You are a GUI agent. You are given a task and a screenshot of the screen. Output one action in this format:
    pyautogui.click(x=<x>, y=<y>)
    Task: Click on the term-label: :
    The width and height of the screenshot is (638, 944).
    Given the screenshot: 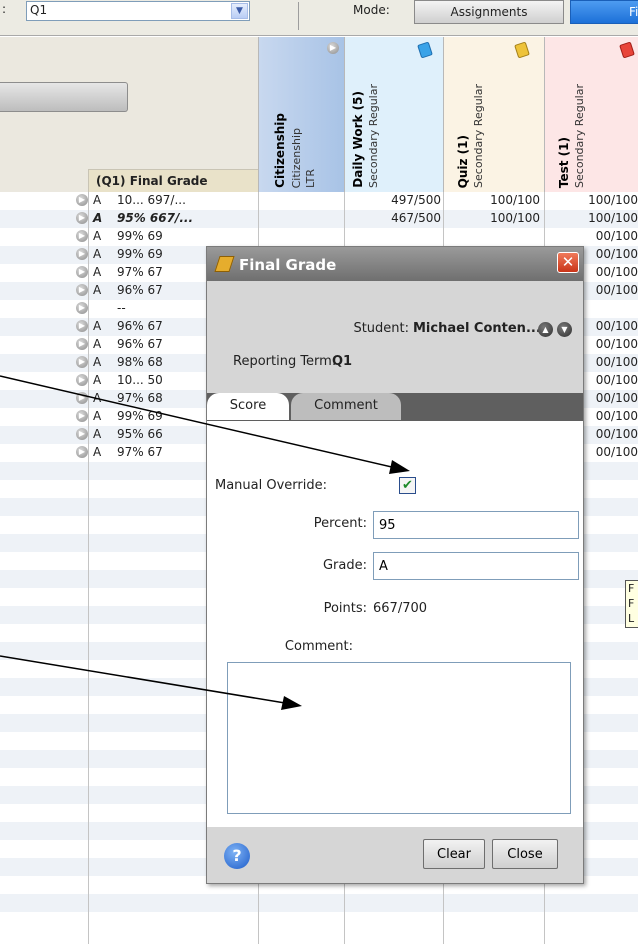 What is the action you would take?
    pyautogui.click(x=4, y=9)
    